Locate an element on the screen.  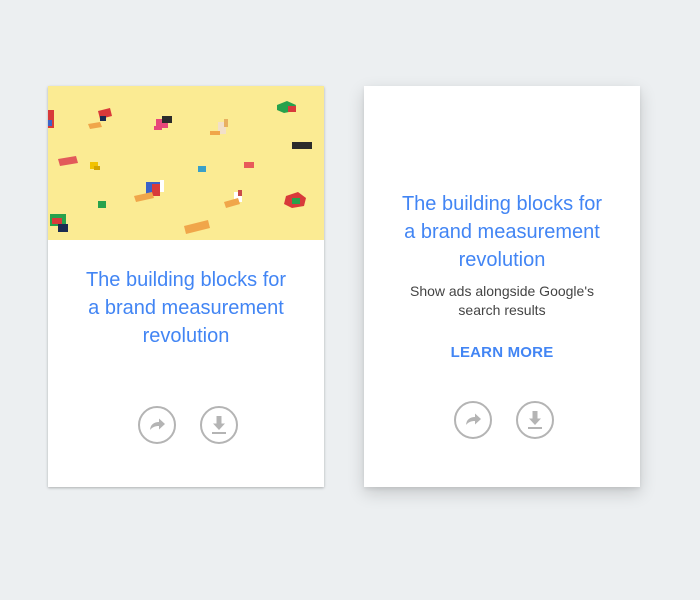
hero-image-lego-bricks is located at coordinates (186, 163).